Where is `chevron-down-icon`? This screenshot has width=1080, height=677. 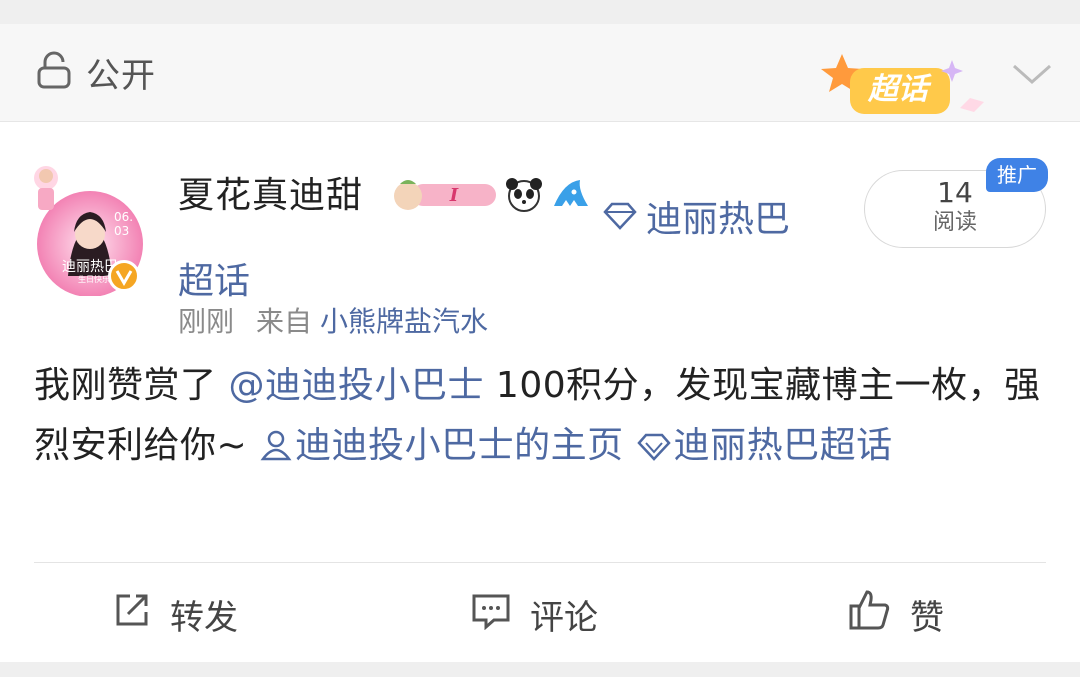
chevron-down-icon is located at coordinates (1032, 74).